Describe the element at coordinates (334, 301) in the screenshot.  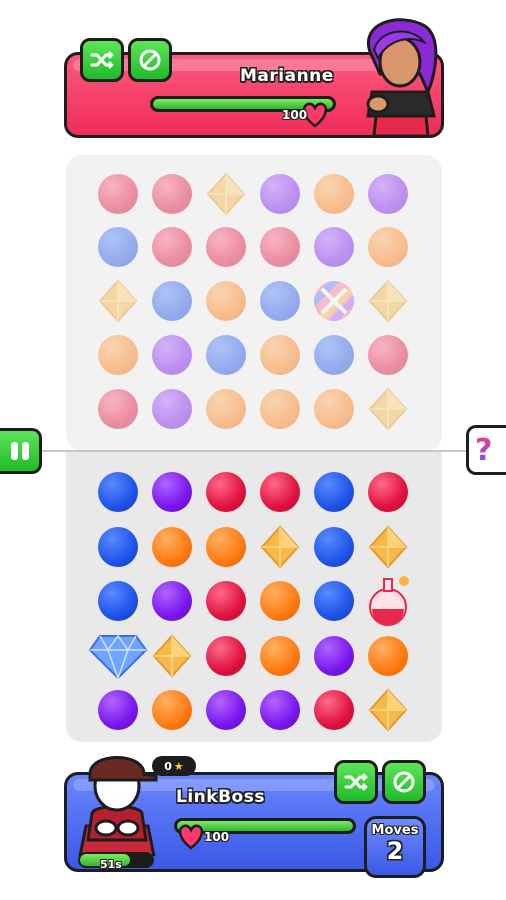
I see `opponent-gem-striped` at that location.